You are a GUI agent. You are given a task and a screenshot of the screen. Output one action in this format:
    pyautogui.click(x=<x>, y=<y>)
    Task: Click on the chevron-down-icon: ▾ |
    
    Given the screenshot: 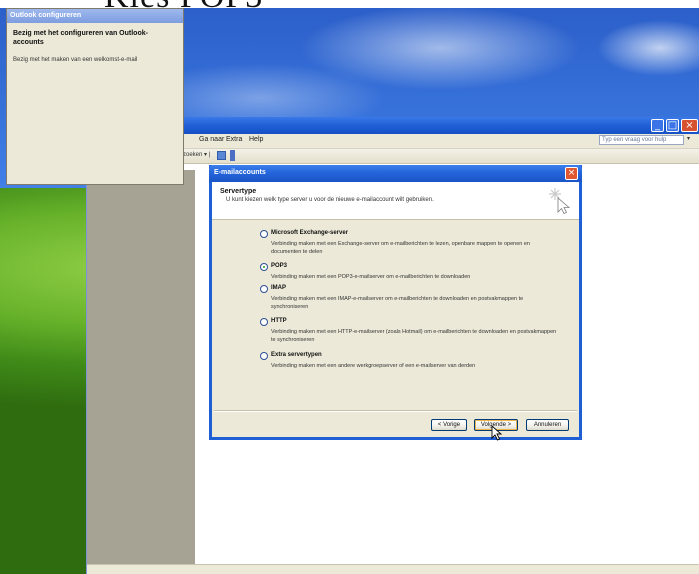 What is the action you would take?
    pyautogui.click(x=207, y=154)
    